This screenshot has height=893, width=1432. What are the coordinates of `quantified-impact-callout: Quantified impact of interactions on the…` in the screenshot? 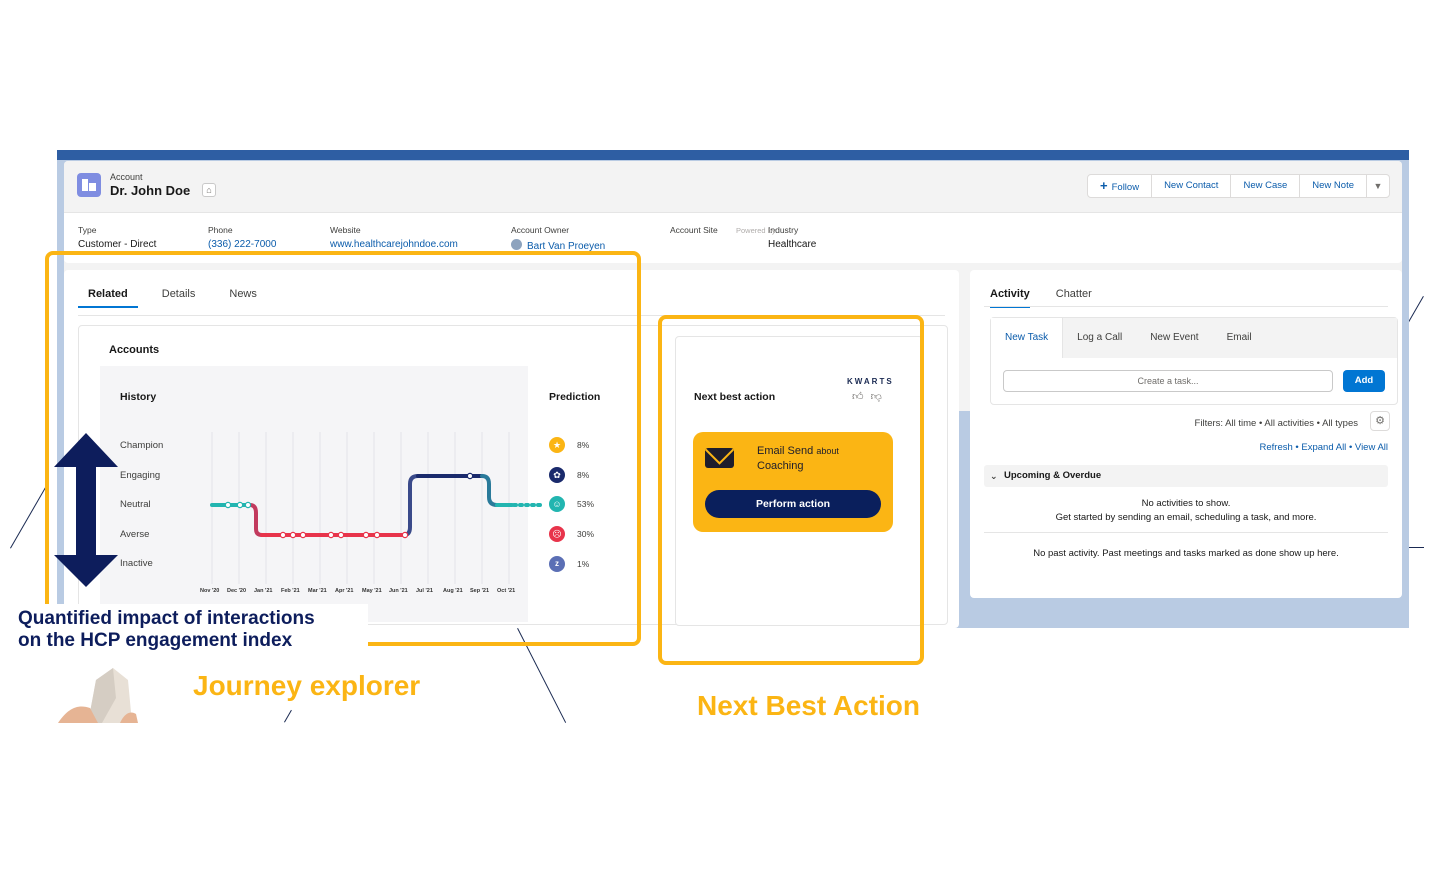 It's located at (190, 630).